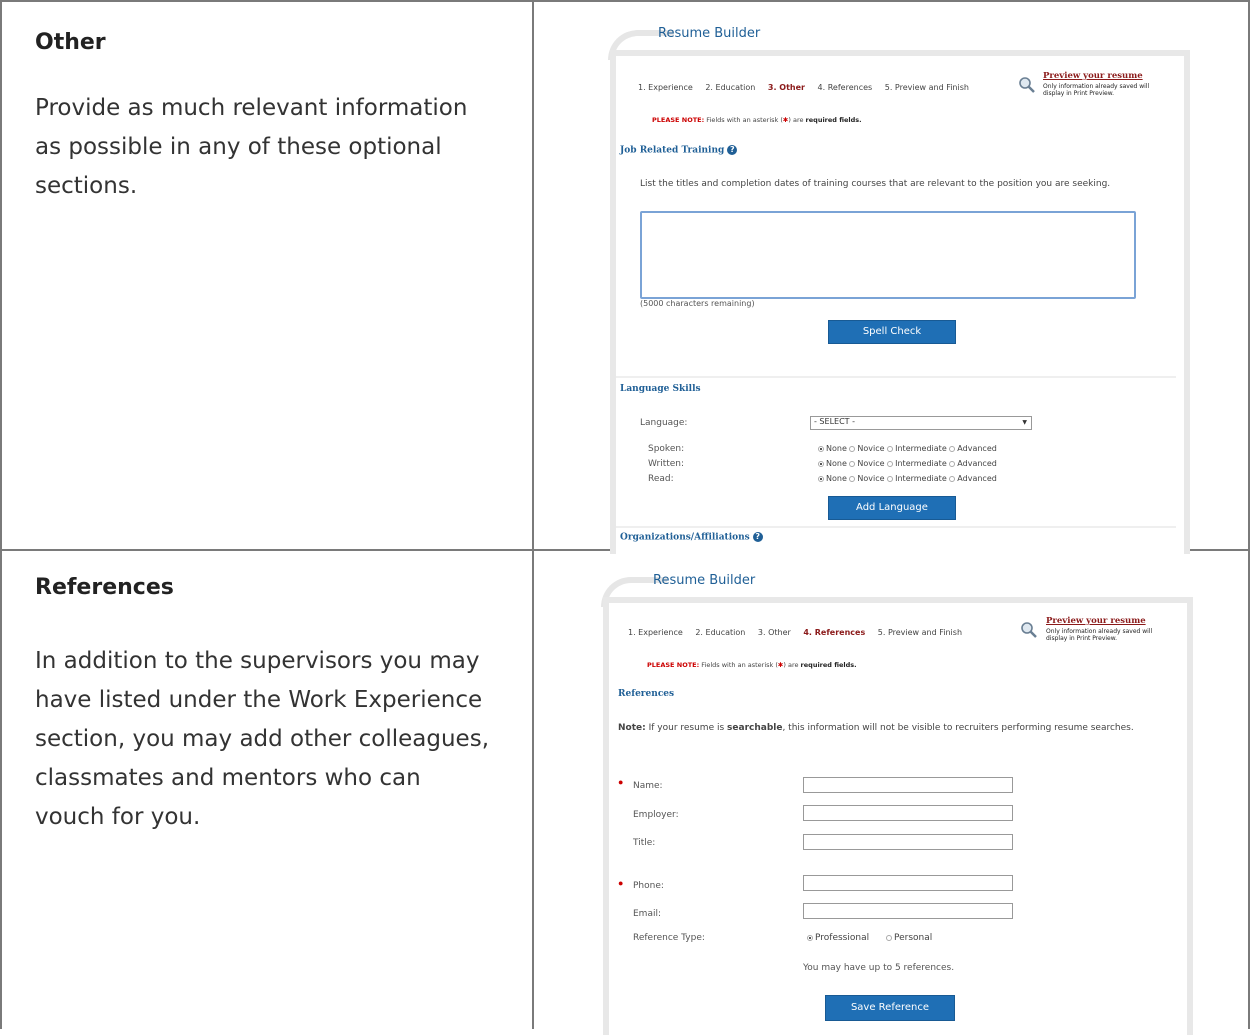  I want to click on training-textarea, so click(888, 255).